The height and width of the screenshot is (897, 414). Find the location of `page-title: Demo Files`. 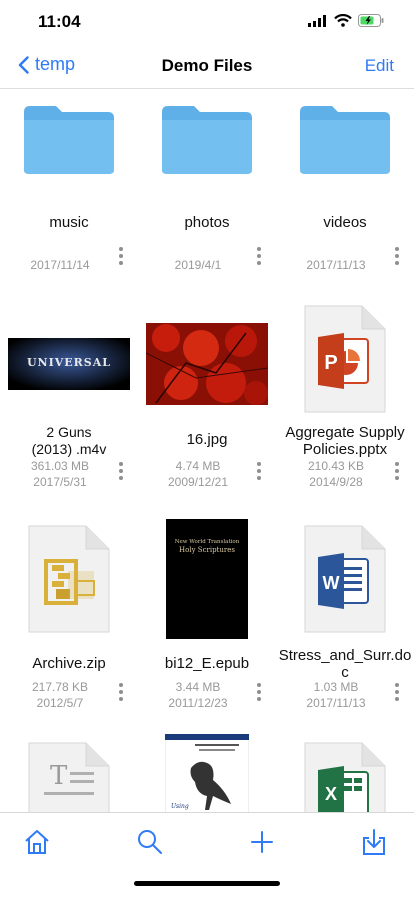

page-title: Demo Files is located at coordinates (207, 65).